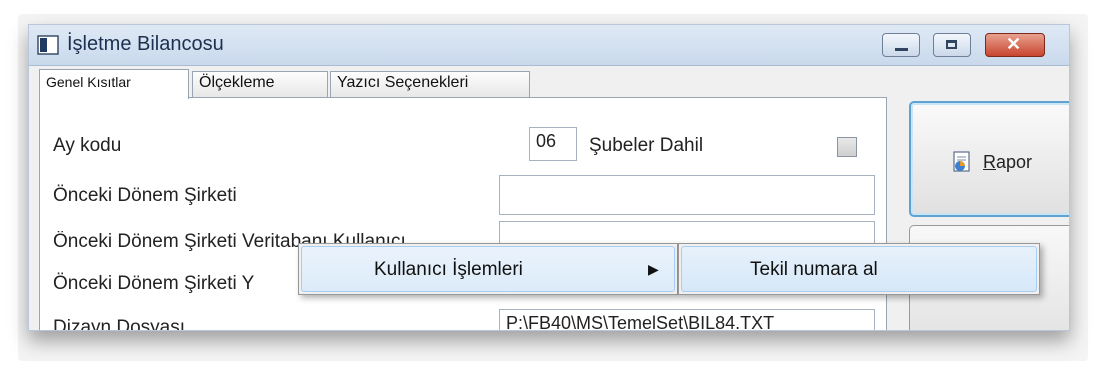 The height and width of the screenshot is (389, 1107). I want to click on submenu-arrow-icon: ▶, so click(653, 269).